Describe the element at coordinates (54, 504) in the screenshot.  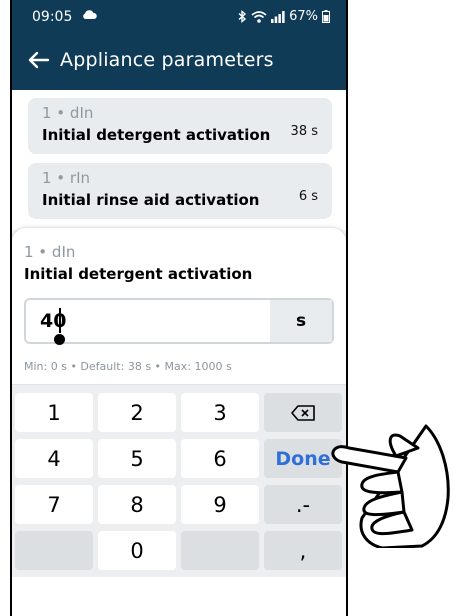
I see `key-7: 7` at that location.